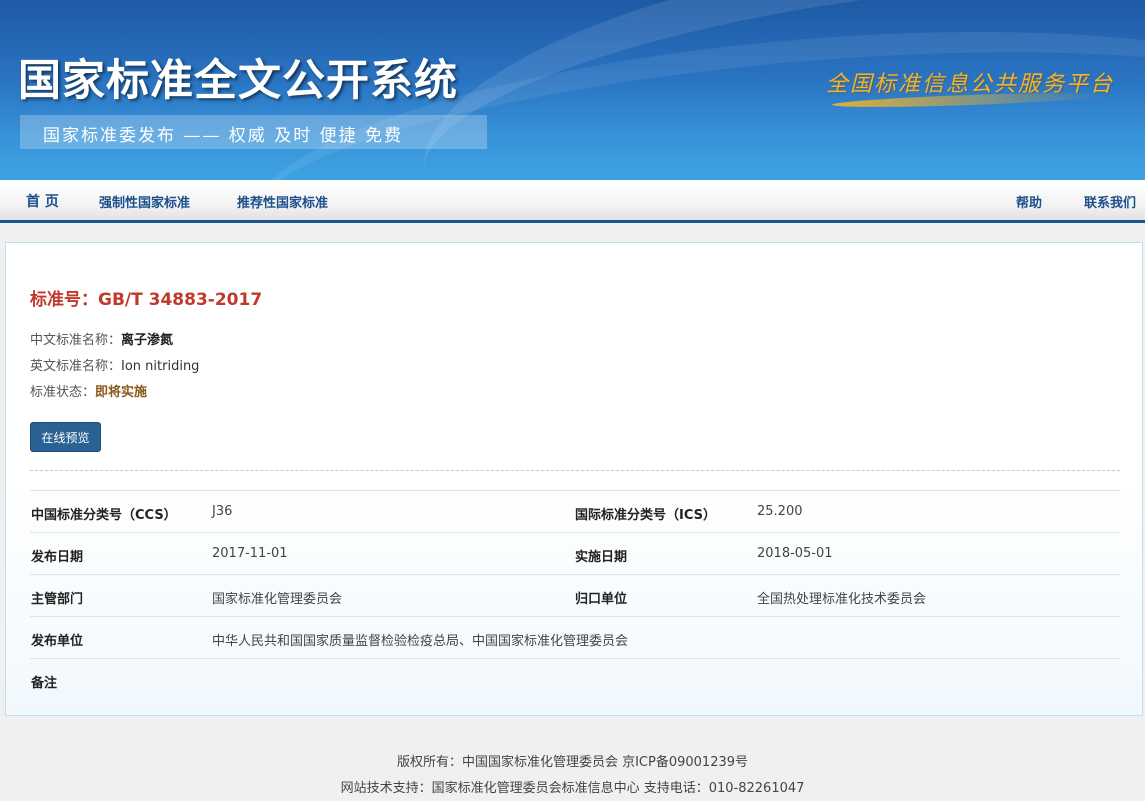 The height and width of the screenshot is (801, 1145). Describe the element at coordinates (1029, 201) in the screenshot. I see `nav-help-link: 帮助` at that location.